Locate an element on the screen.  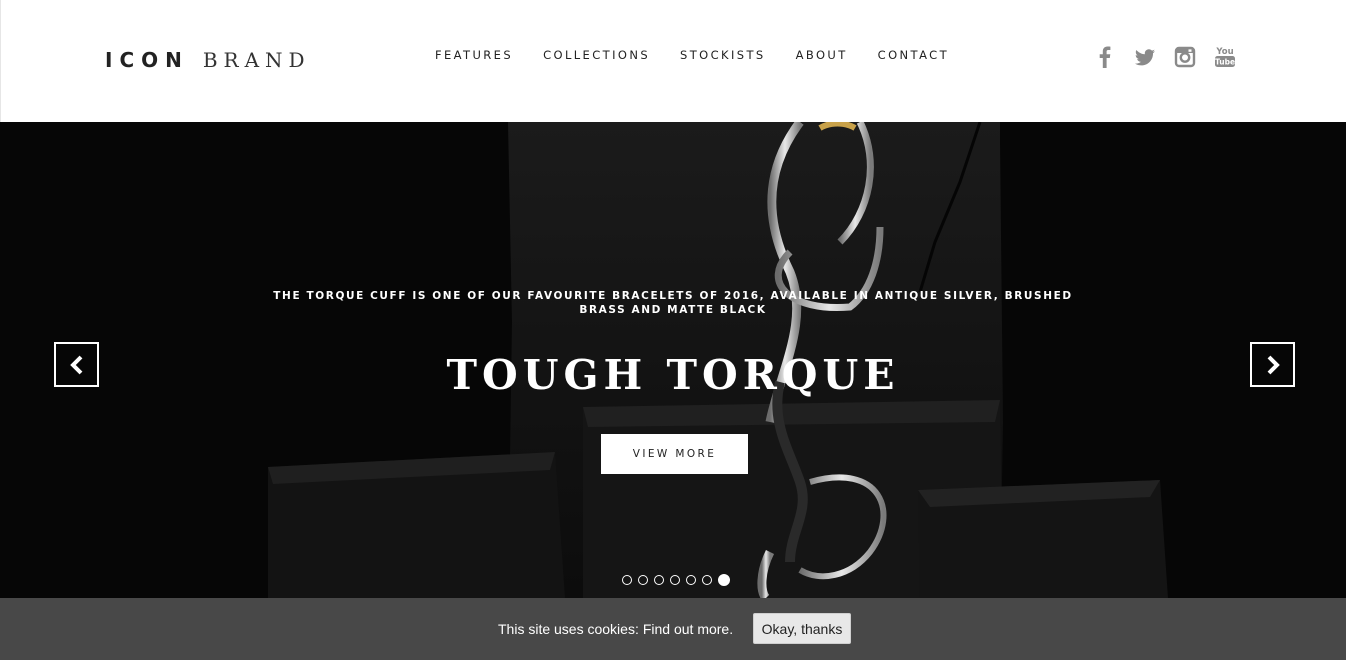
nav-item-features: FEATURES is located at coordinates (474, 55).